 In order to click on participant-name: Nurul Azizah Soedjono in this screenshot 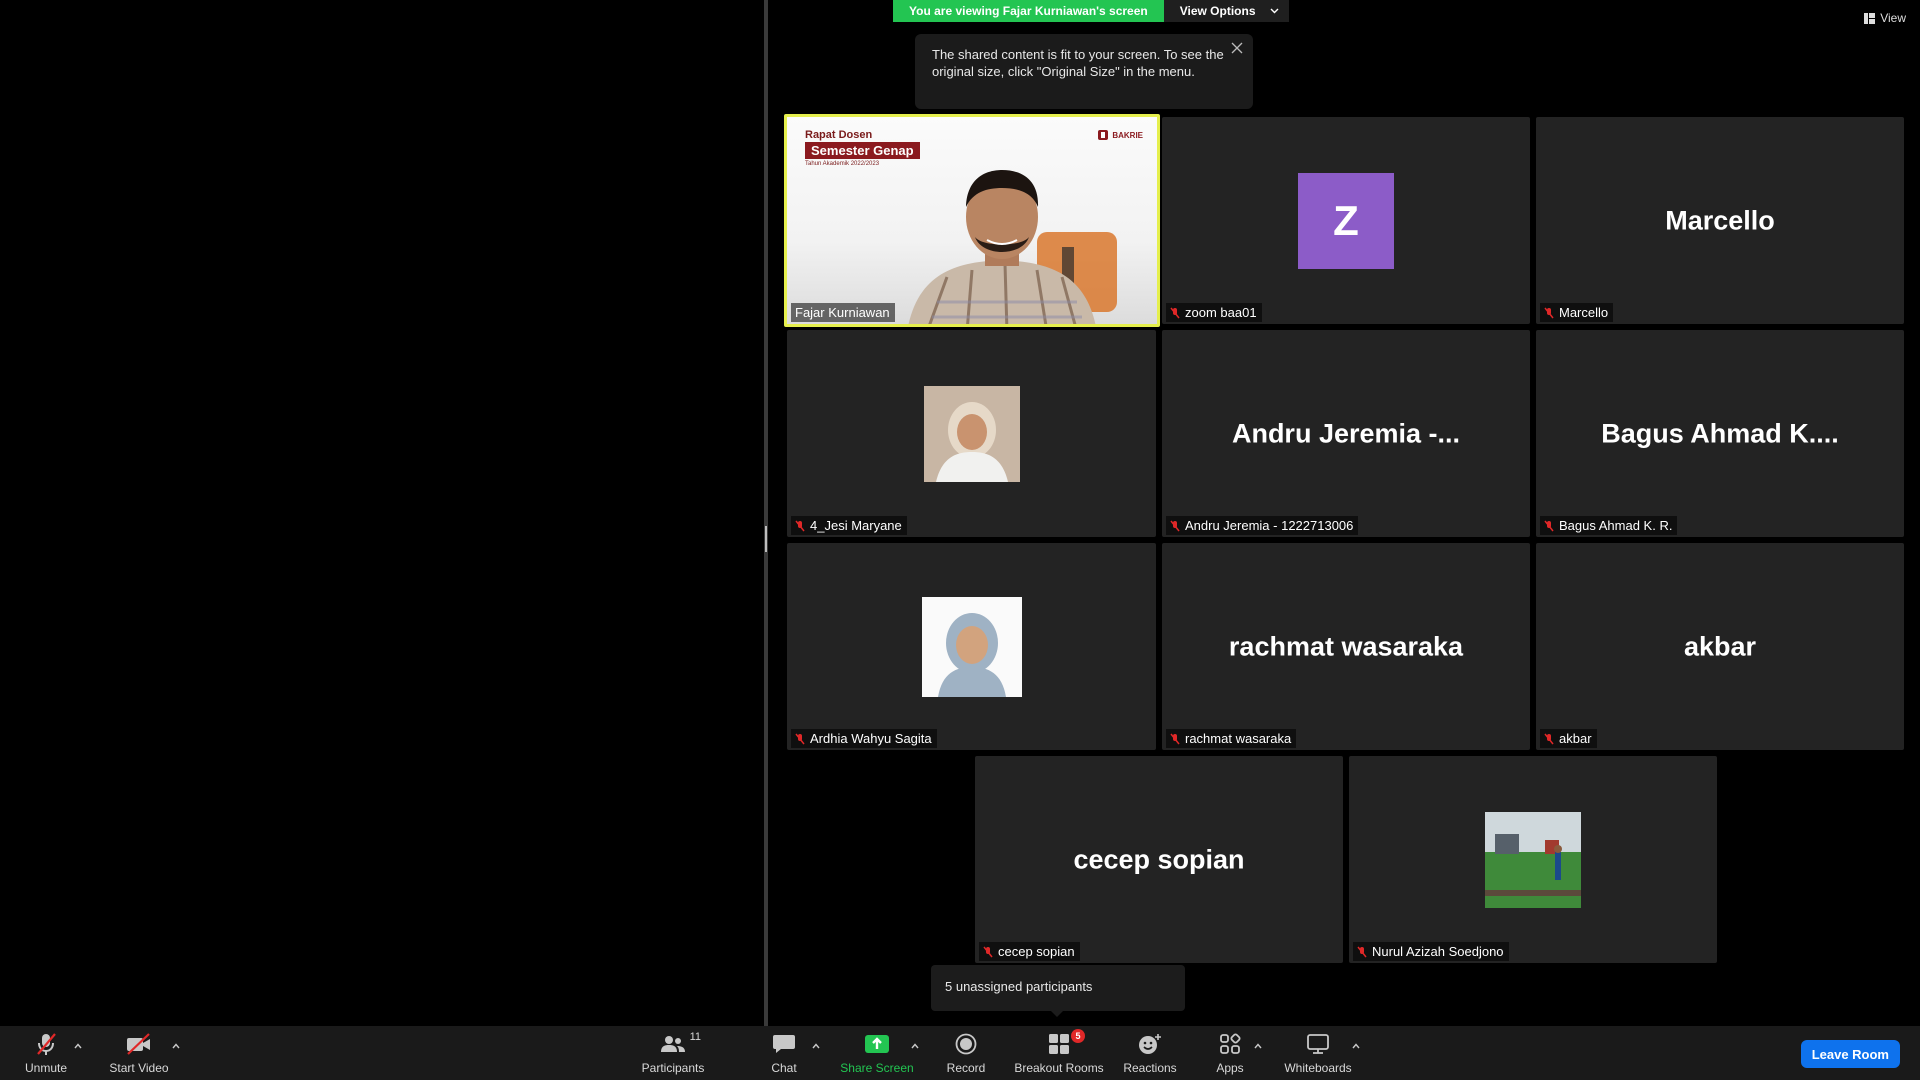, I will do `click(1438, 951)`.